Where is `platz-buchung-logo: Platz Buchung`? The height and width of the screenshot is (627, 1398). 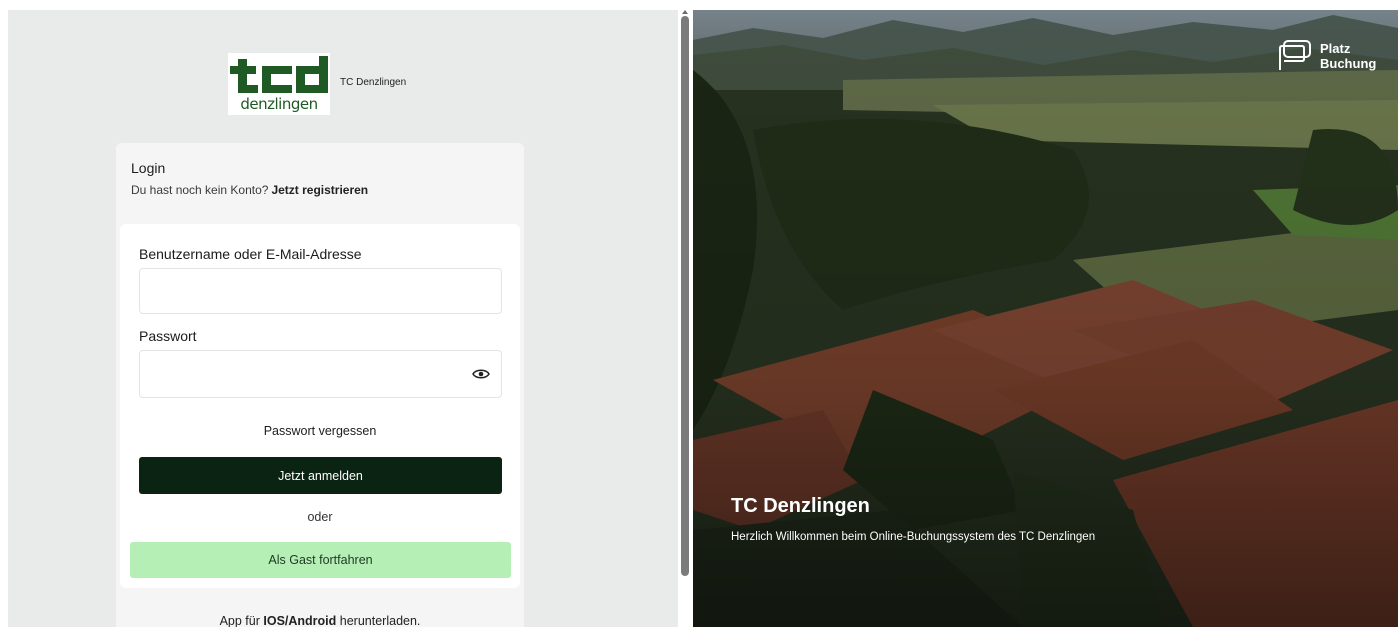
platz-buchung-logo: Platz Buchung is located at coordinates (1327, 56).